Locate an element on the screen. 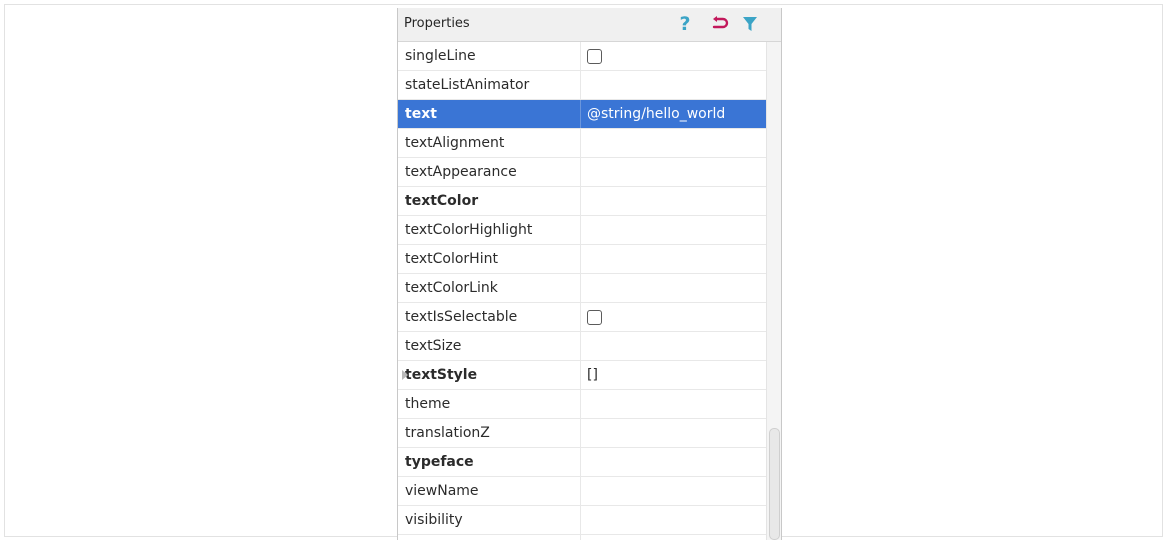  property-row: textAppearance is located at coordinates (582, 172).